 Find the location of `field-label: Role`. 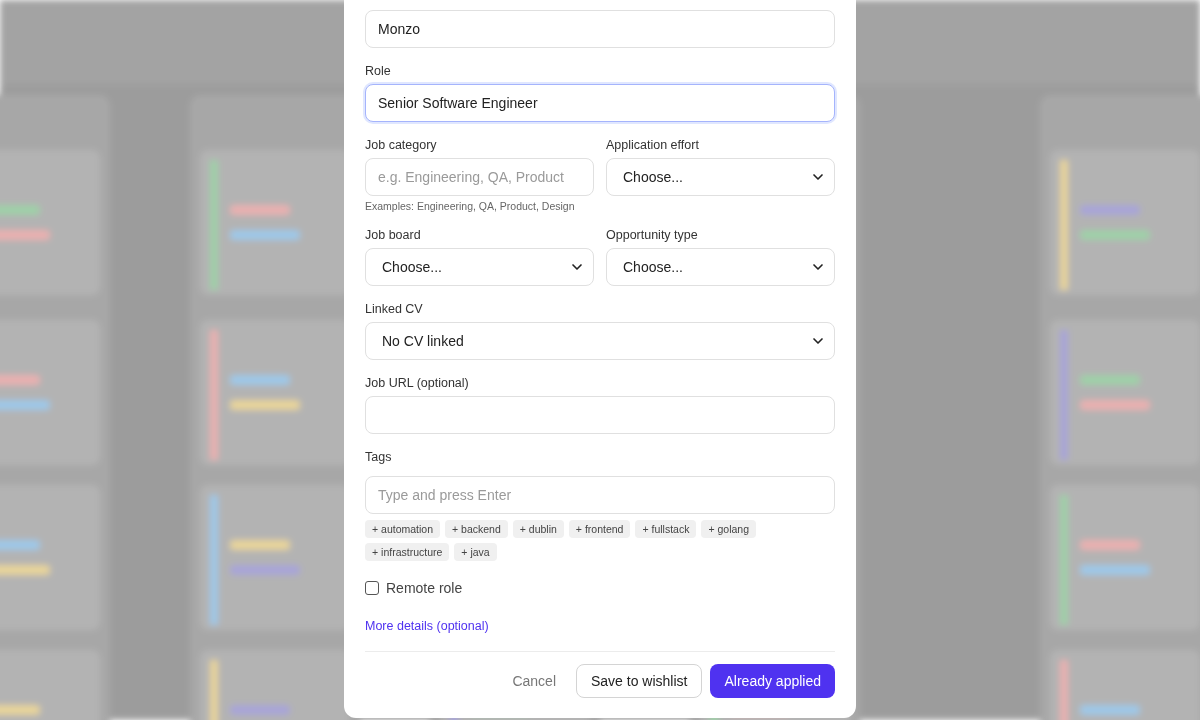

field-label: Role is located at coordinates (378, 71).